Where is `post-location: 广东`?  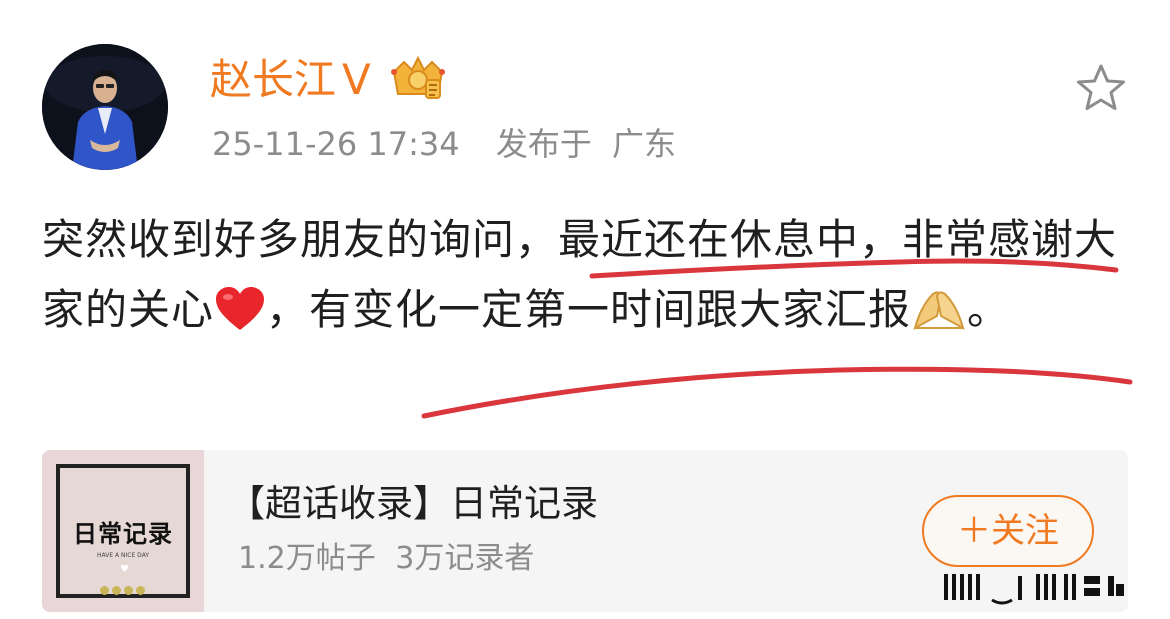
post-location: 广东 is located at coordinates (644, 144).